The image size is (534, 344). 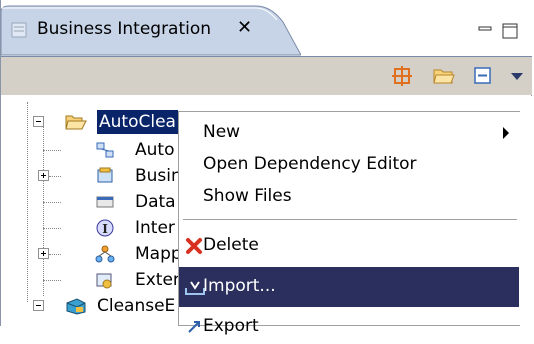 I want to click on collapse-all-icon, so click(x=483, y=76).